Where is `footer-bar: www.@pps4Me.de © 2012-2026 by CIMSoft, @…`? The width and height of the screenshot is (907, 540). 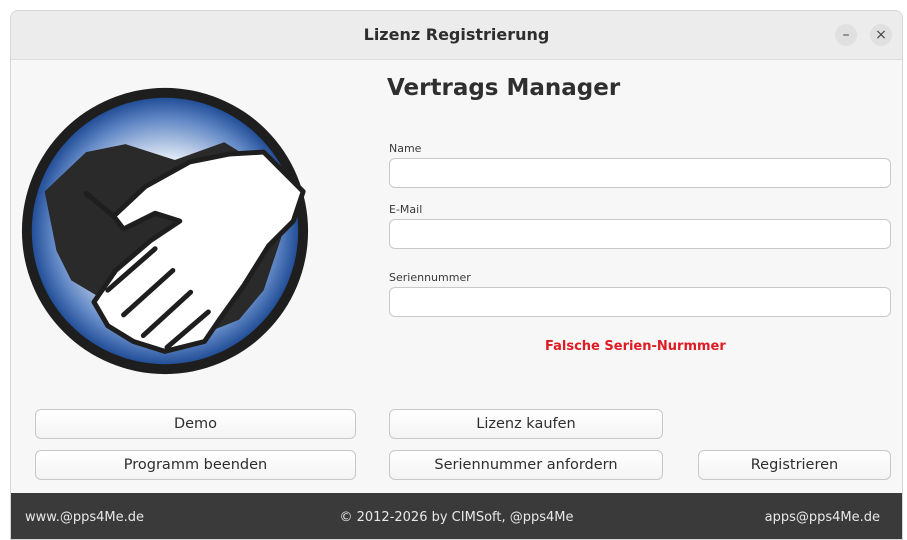 footer-bar: www.@pps4Me.de © 2012-2026 by CIMSoft, @… is located at coordinates (456, 516).